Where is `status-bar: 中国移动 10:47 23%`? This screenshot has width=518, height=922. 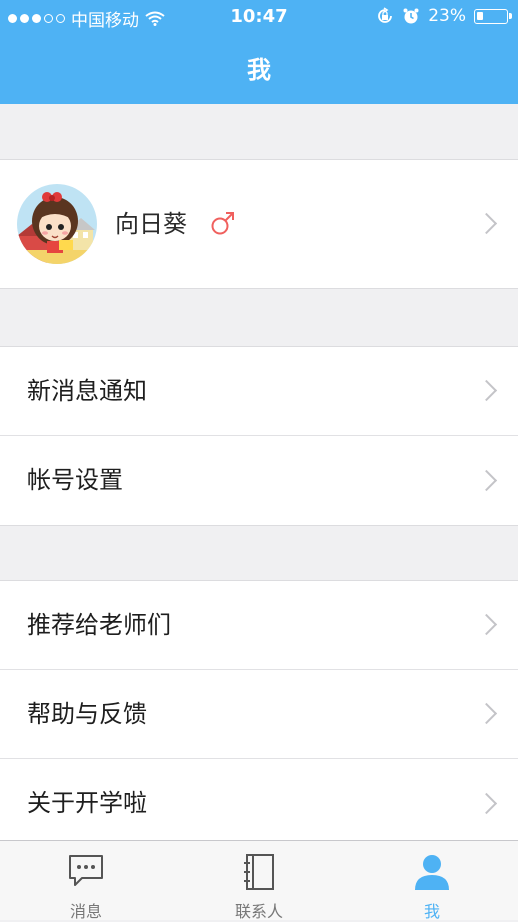 status-bar: 中国移动 10:47 23% is located at coordinates (259, 17).